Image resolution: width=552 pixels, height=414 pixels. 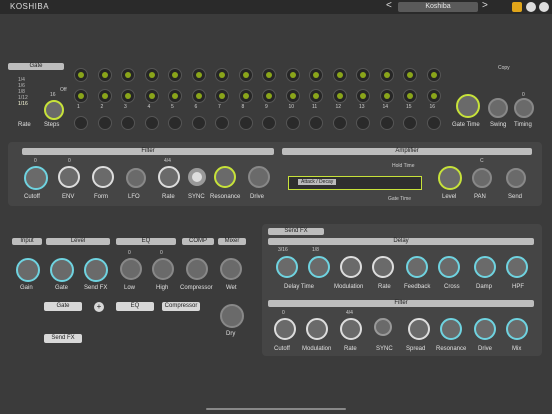 I want to click on amp-level-knob, so click(x=450, y=178).